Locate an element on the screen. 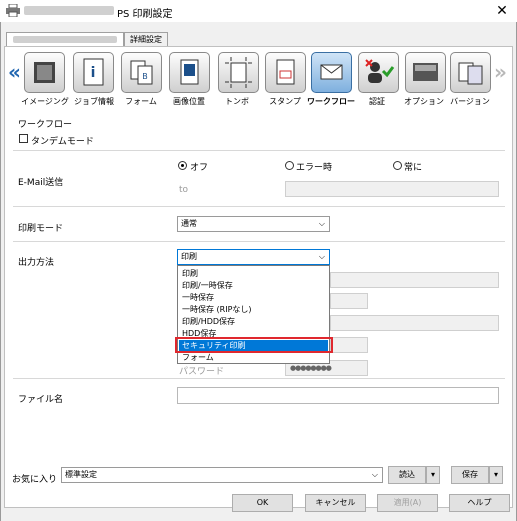 The height and width of the screenshot is (521, 517). tab-basic-label-redacted is located at coordinates (65, 39).